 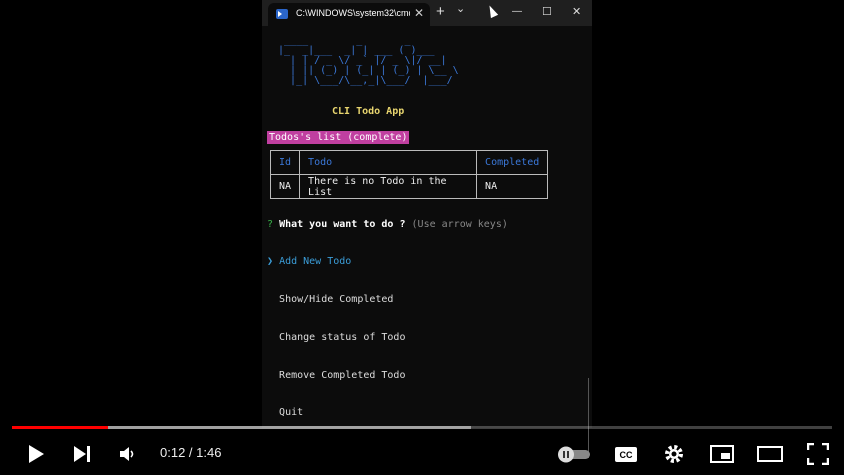 I want to click on cc-icon: CC, so click(x=626, y=454).